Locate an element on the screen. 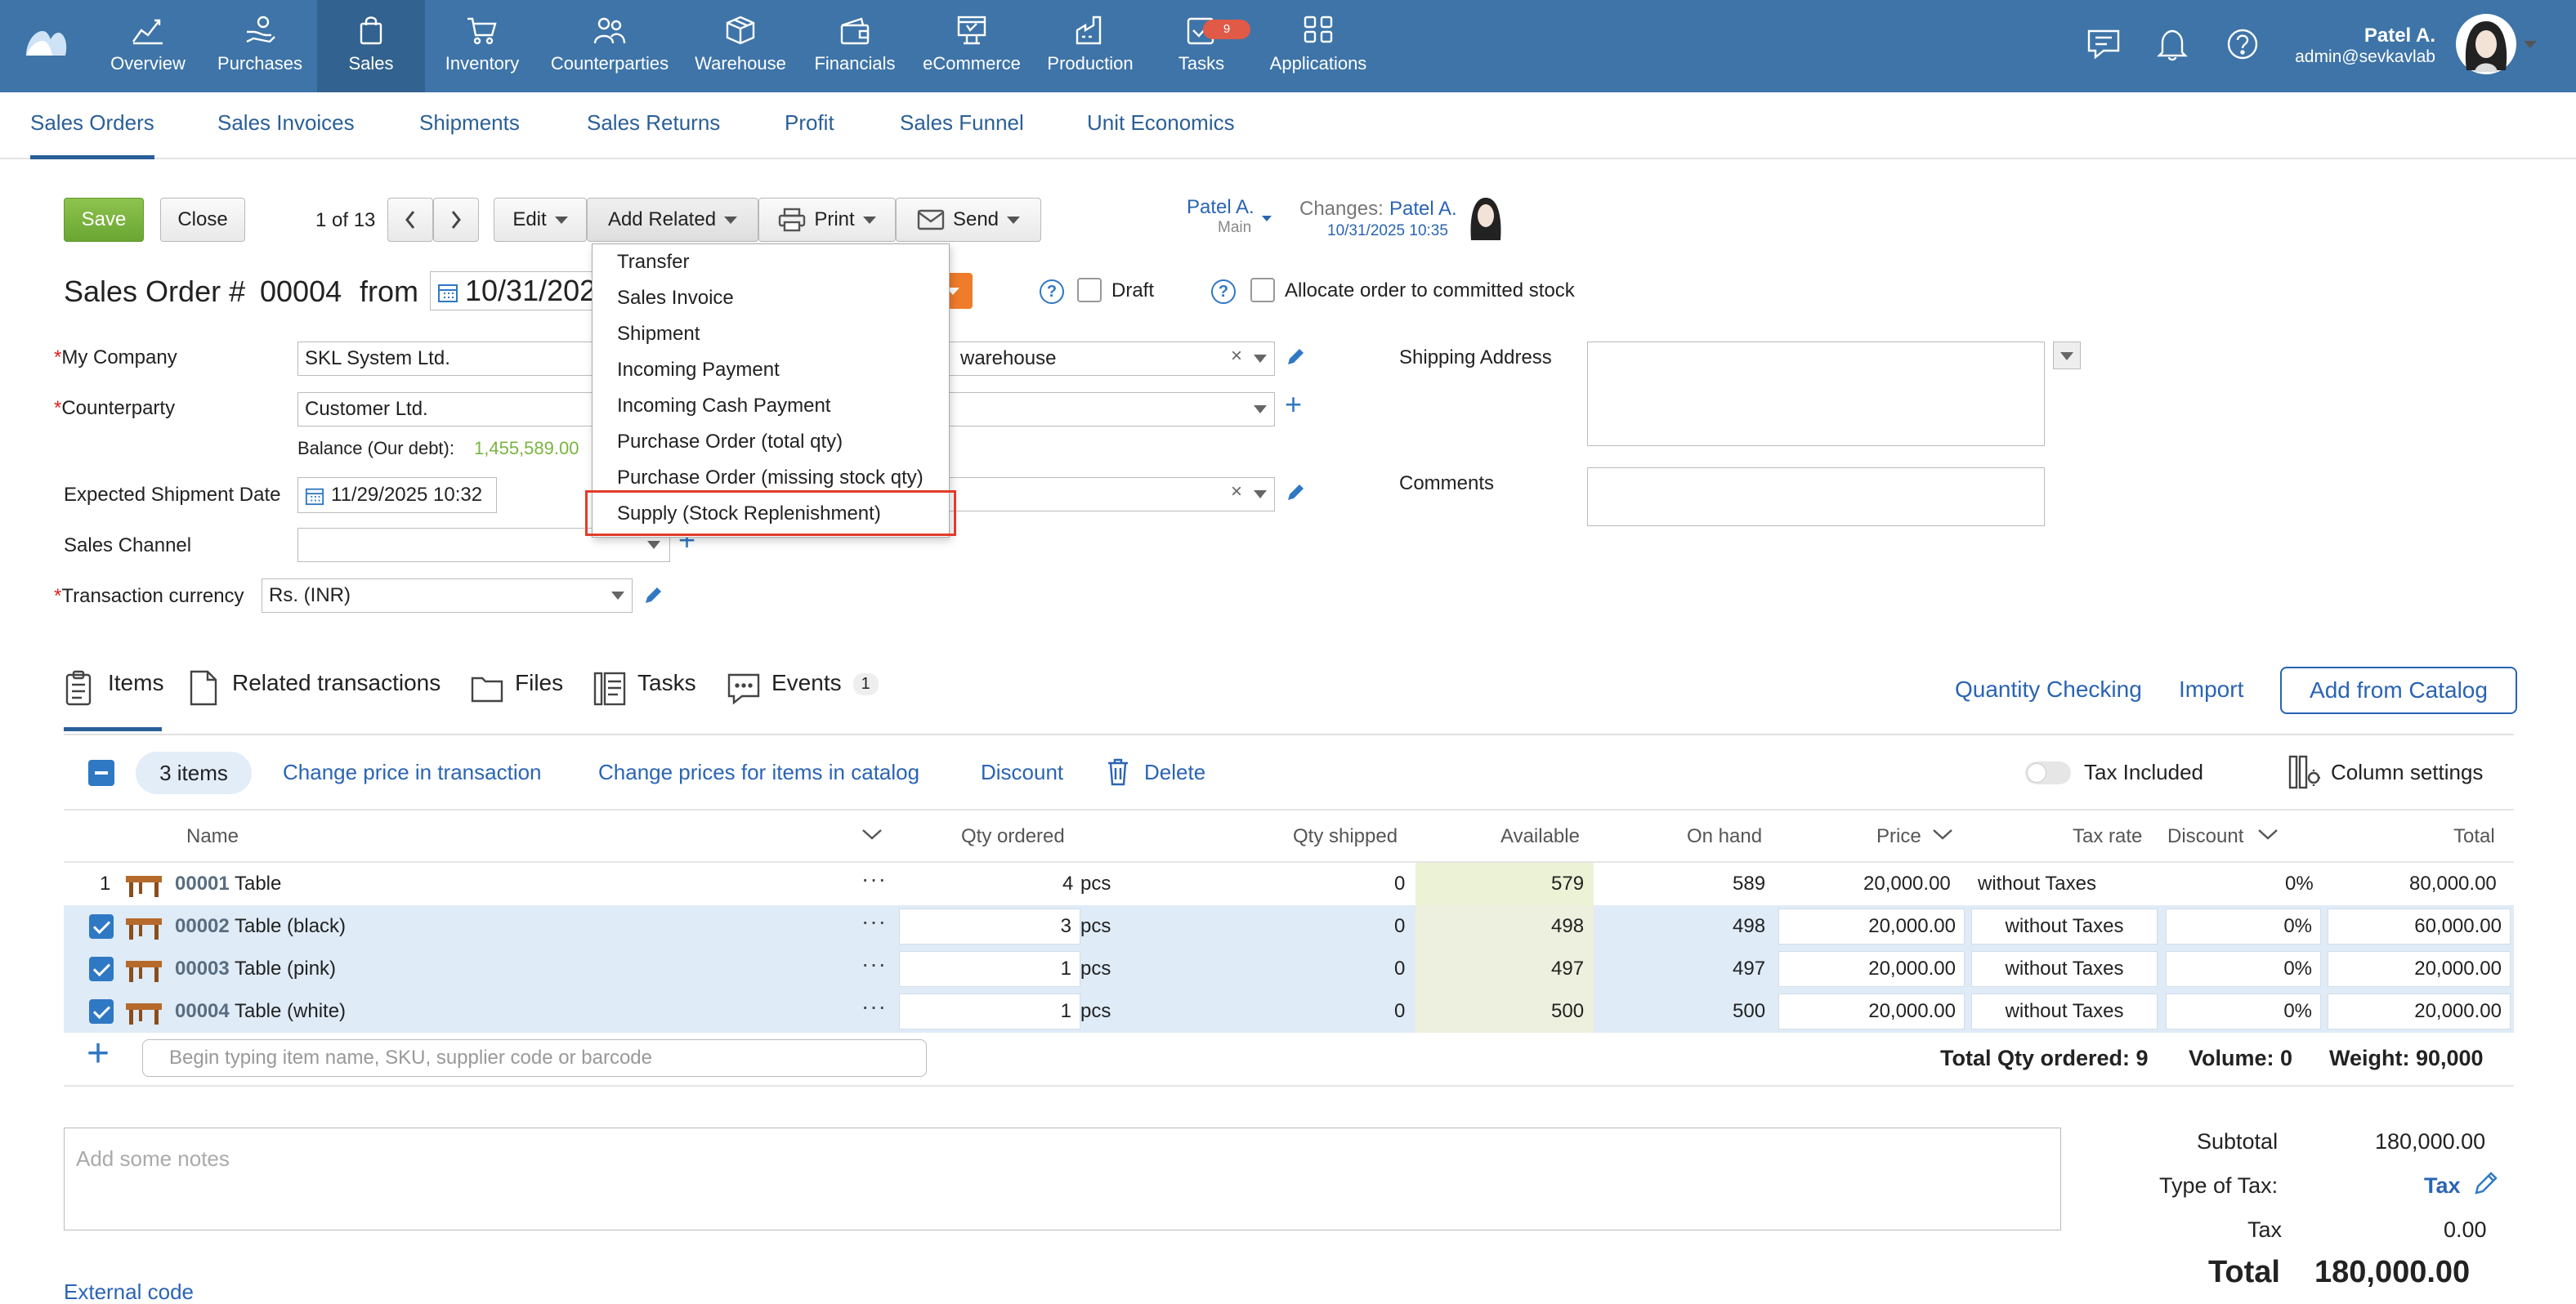  qty-value: 4 is located at coordinates (1067, 884).